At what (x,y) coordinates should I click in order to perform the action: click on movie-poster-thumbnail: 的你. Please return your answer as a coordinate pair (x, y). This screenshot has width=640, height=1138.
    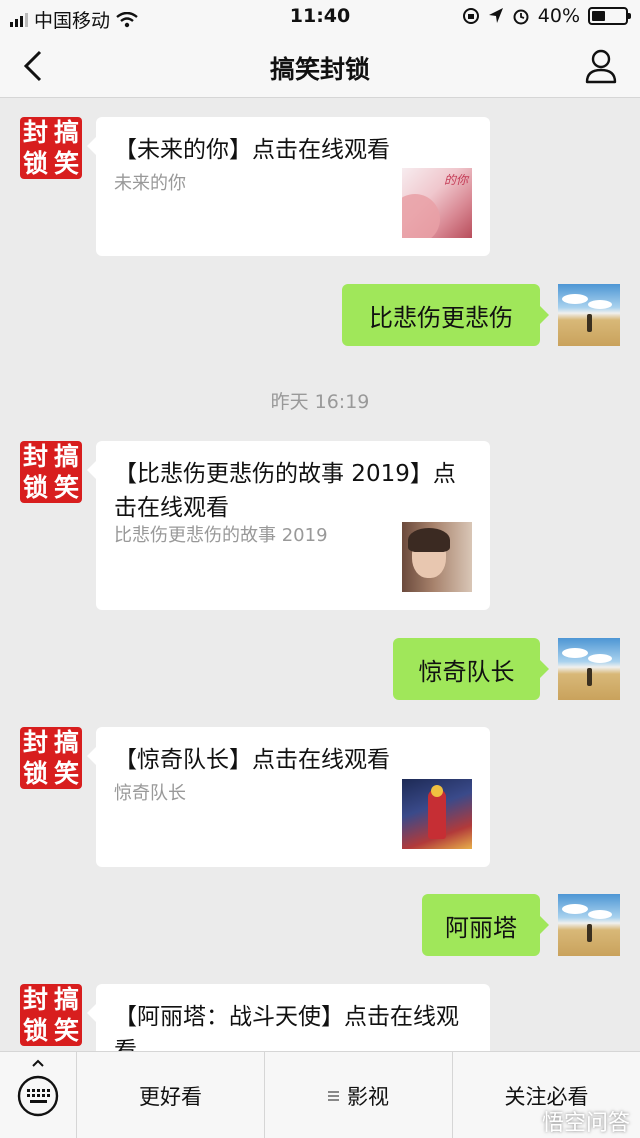
    Looking at the image, I should click on (437, 203).